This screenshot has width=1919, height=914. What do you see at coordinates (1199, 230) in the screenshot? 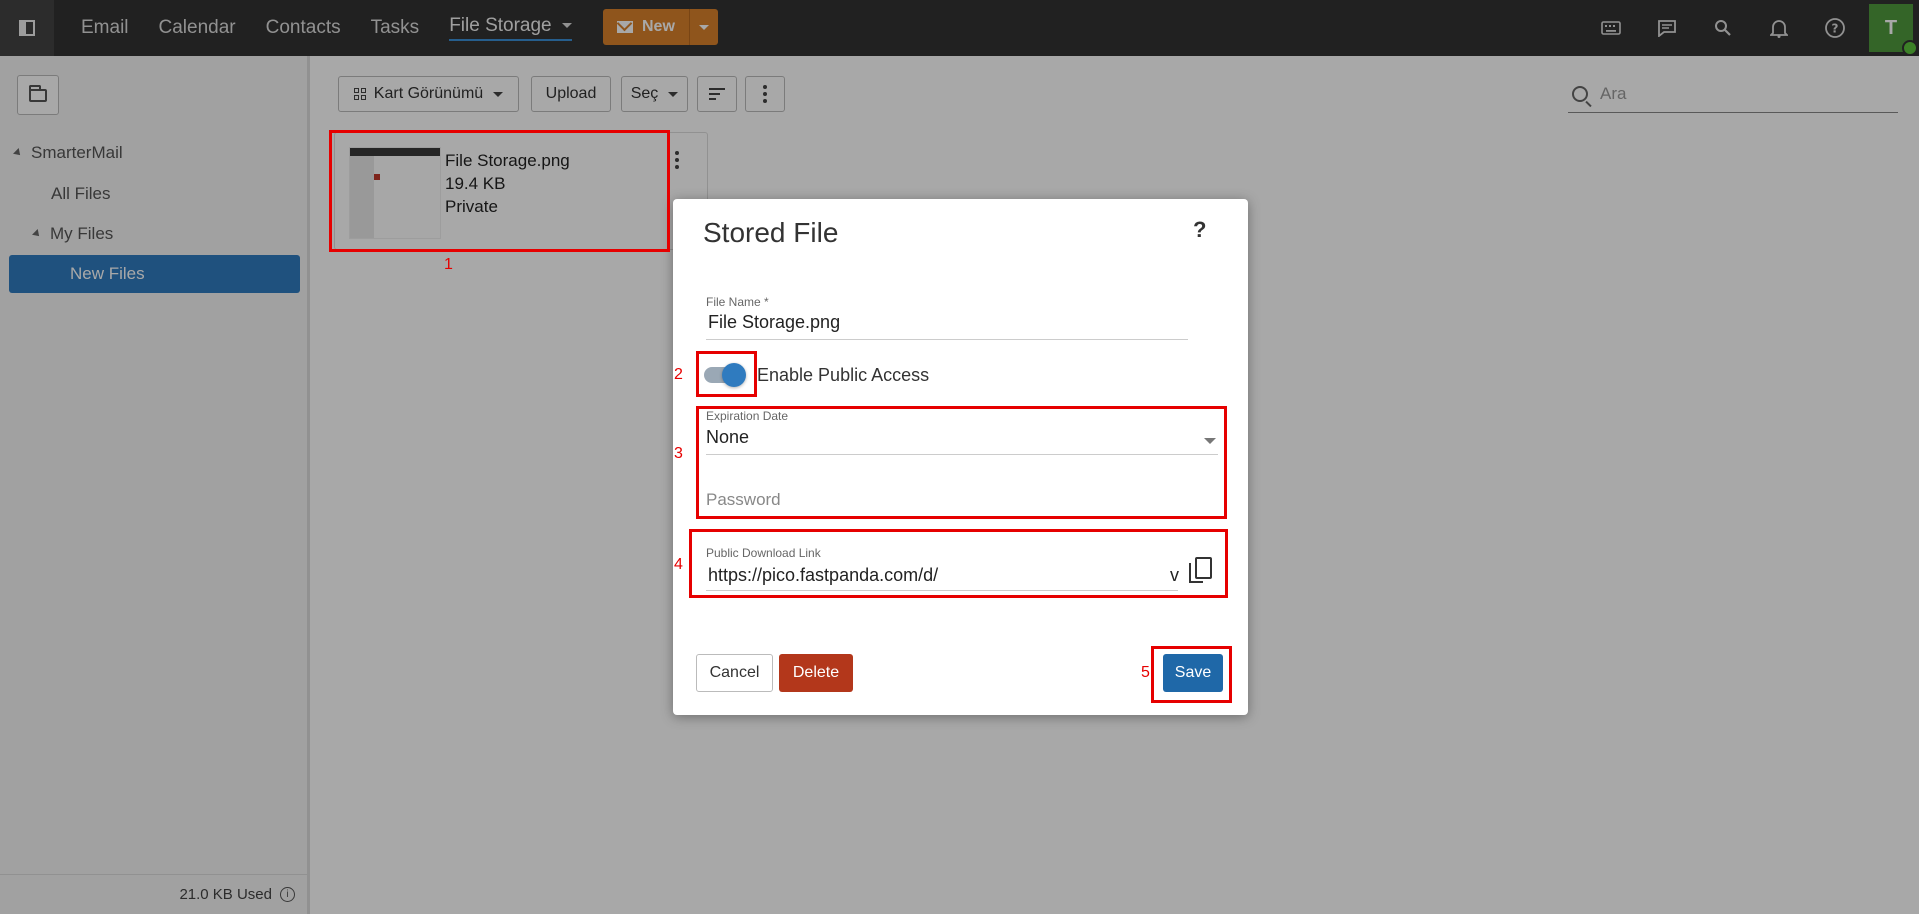
I see `help-button: ?` at bounding box center [1199, 230].